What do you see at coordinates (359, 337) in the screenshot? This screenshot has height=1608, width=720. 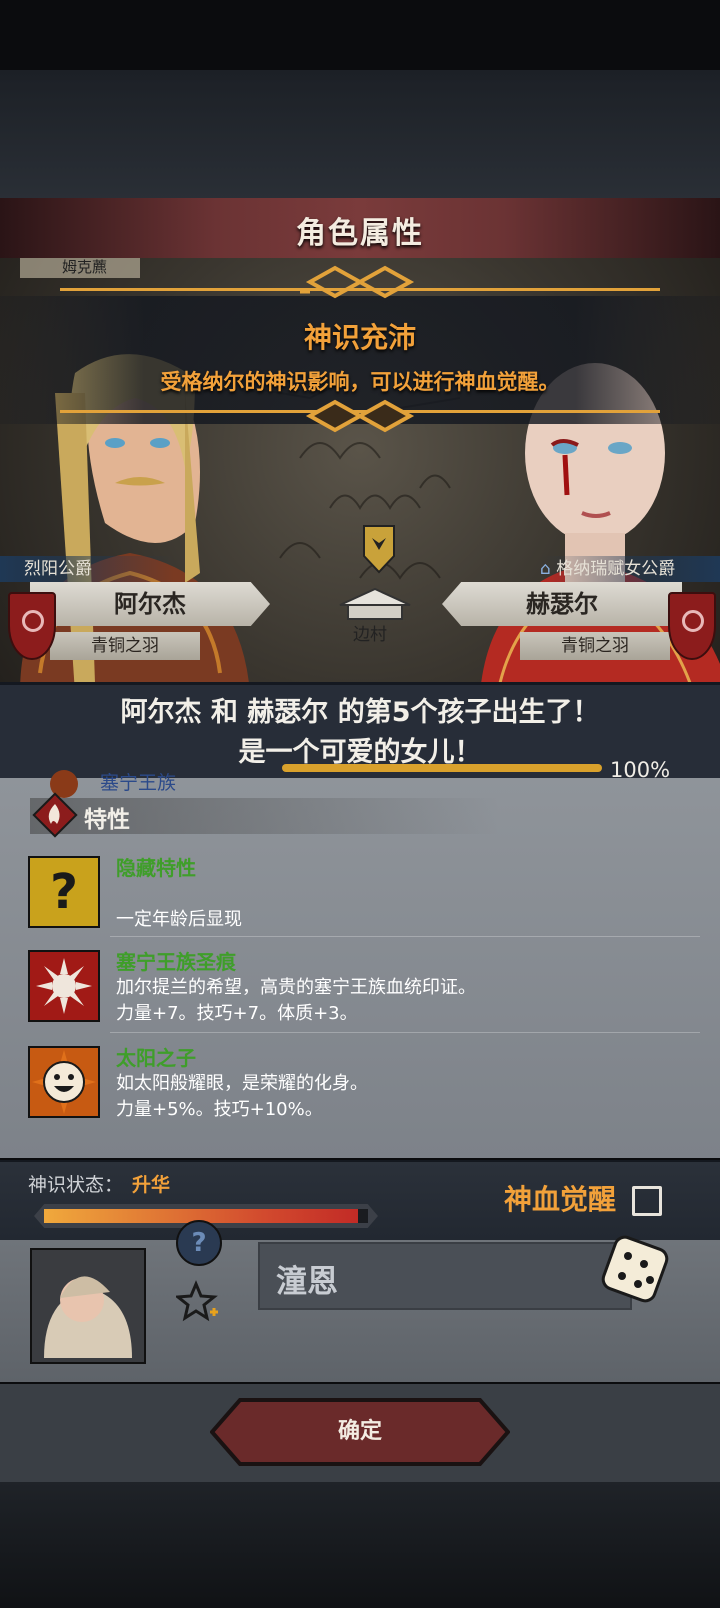 I see `banner-title: 神识充沛` at bounding box center [359, 337].